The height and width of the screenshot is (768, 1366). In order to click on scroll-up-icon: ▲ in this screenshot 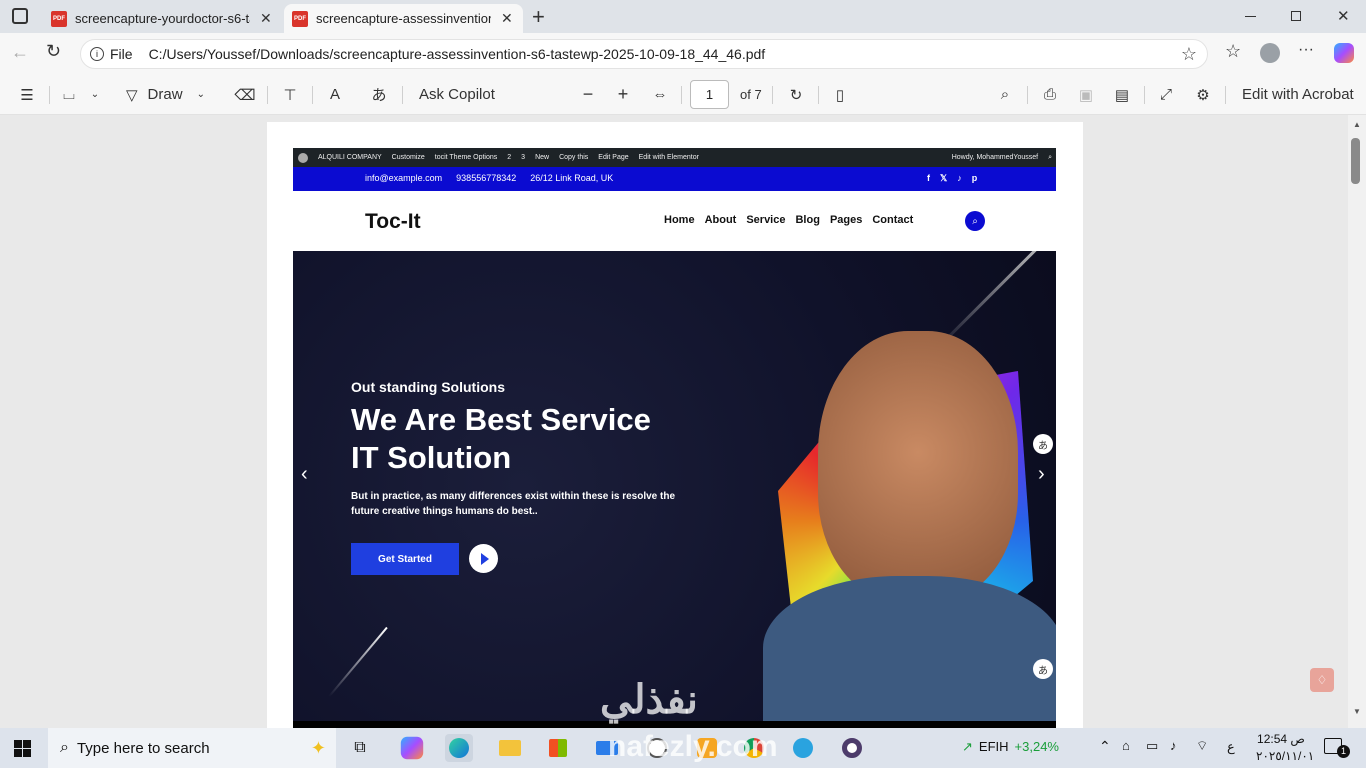, I will do `click(1357, 124)`.